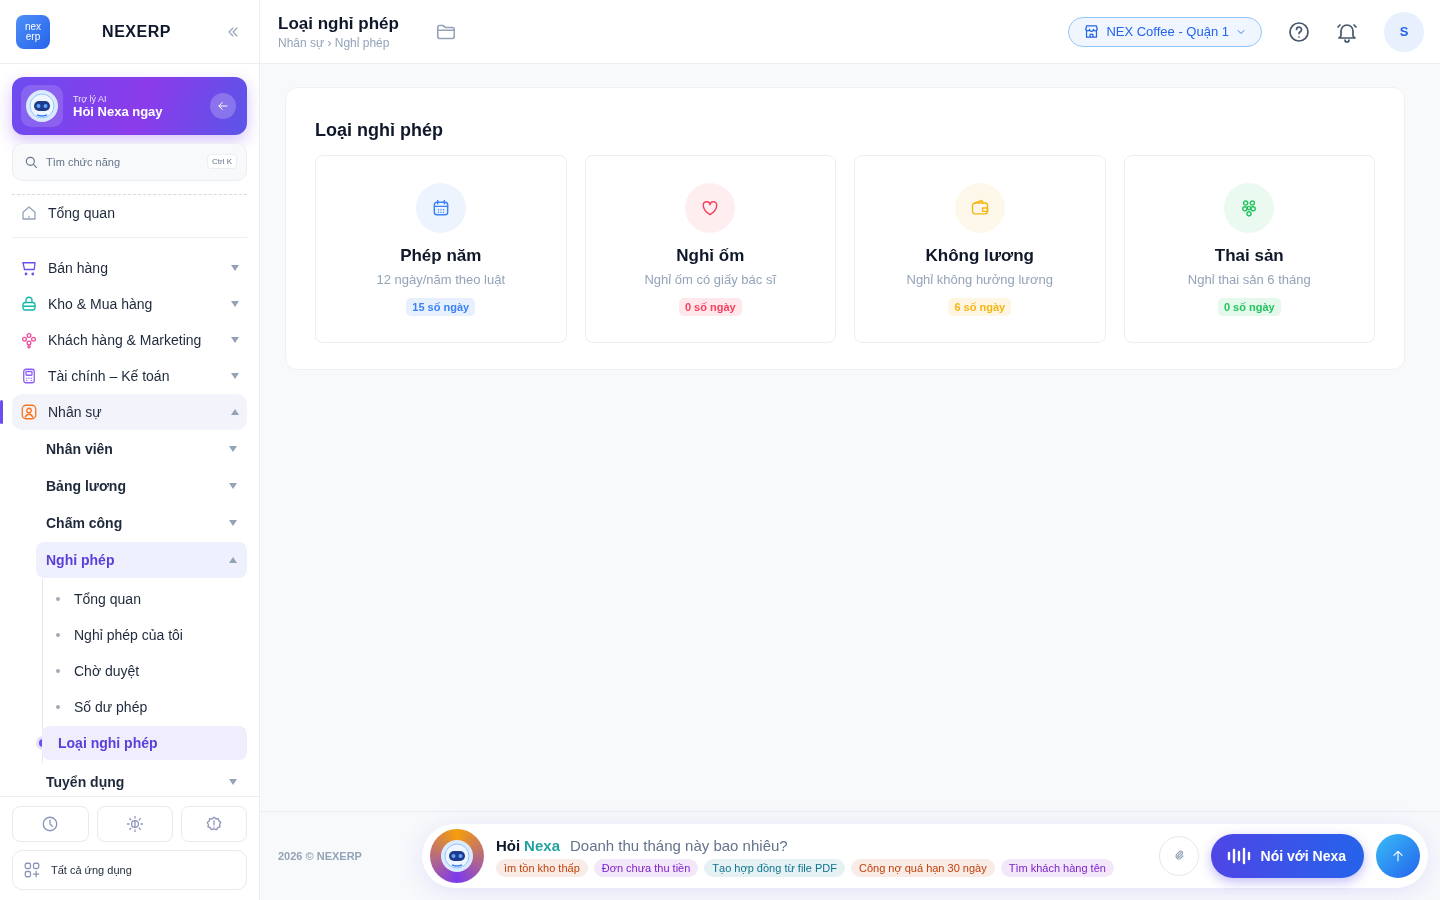 Image resolution: width=1440 pixels, height=900 pixels. I want to click on arrow-left-icon, so click(223, 106).